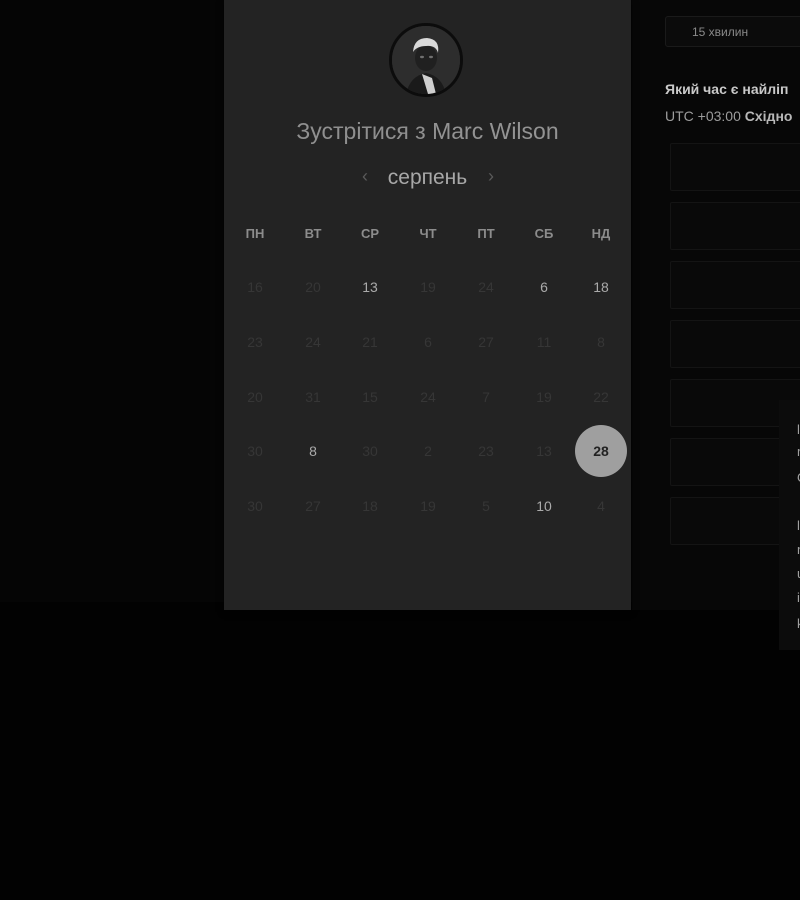 The image size is (800, 900). I want to click on chevron-right-icon: ›, so click(491, 177).